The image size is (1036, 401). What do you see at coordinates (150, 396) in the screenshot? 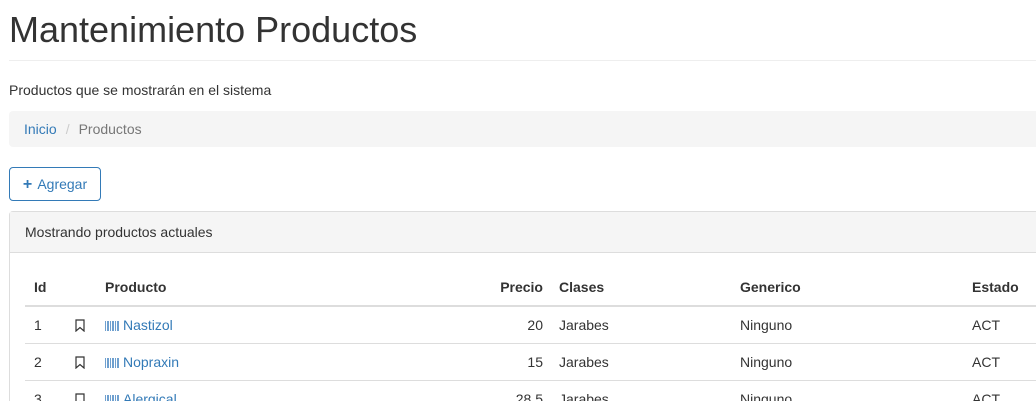
I see `product-name: Alergical` at bounding box center [150, 396].